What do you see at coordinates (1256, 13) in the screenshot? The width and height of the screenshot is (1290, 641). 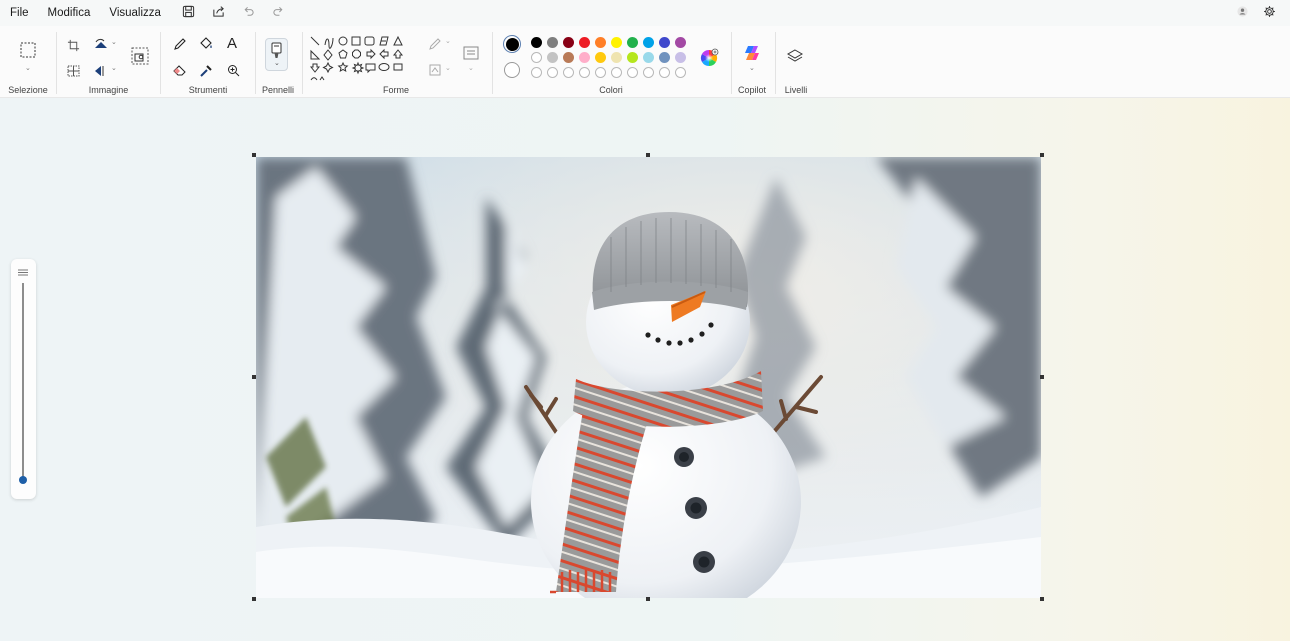 I see `title-right-controls` at bounding box center [1256, 13].